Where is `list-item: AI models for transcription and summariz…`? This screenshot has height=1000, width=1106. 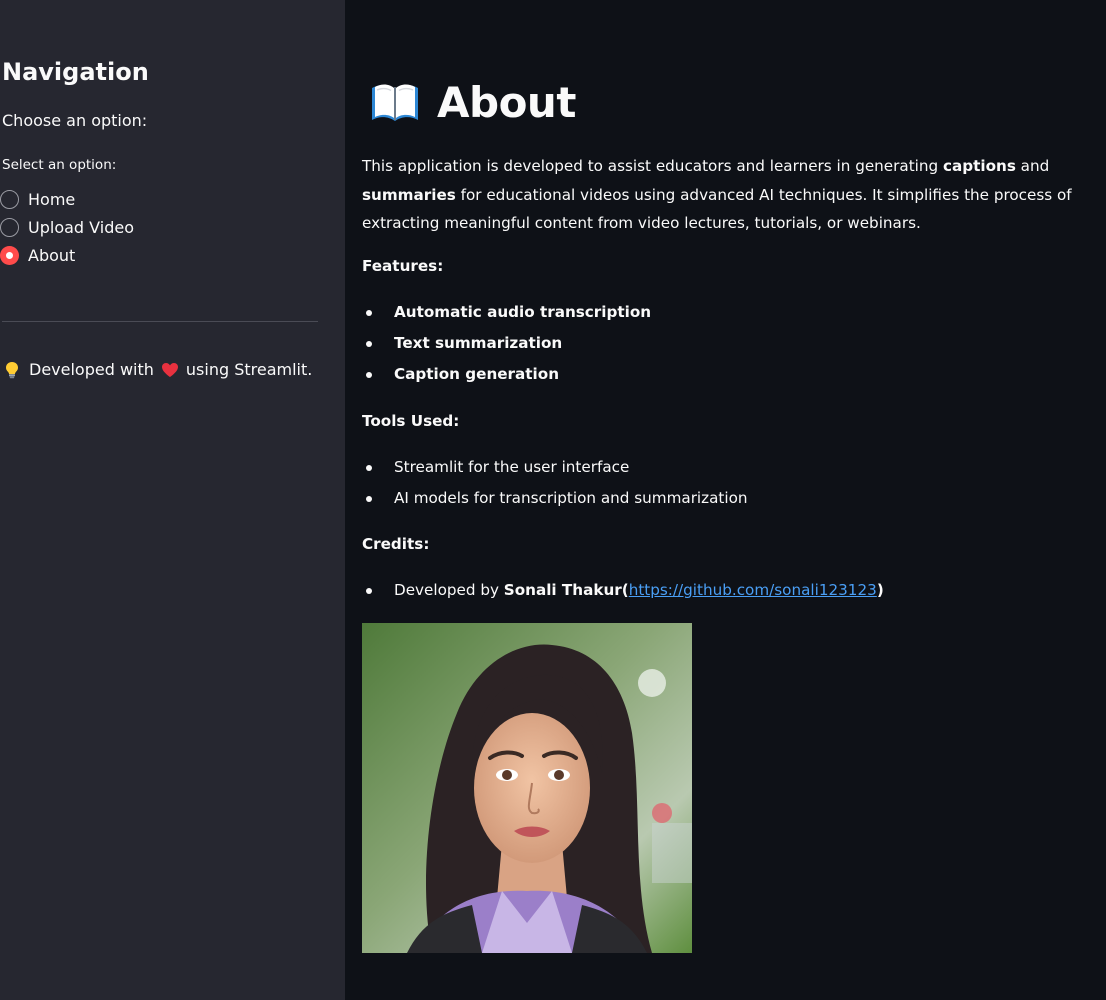
list-item: AI models for transcription and summariz… is located at coordinates (555, 498).